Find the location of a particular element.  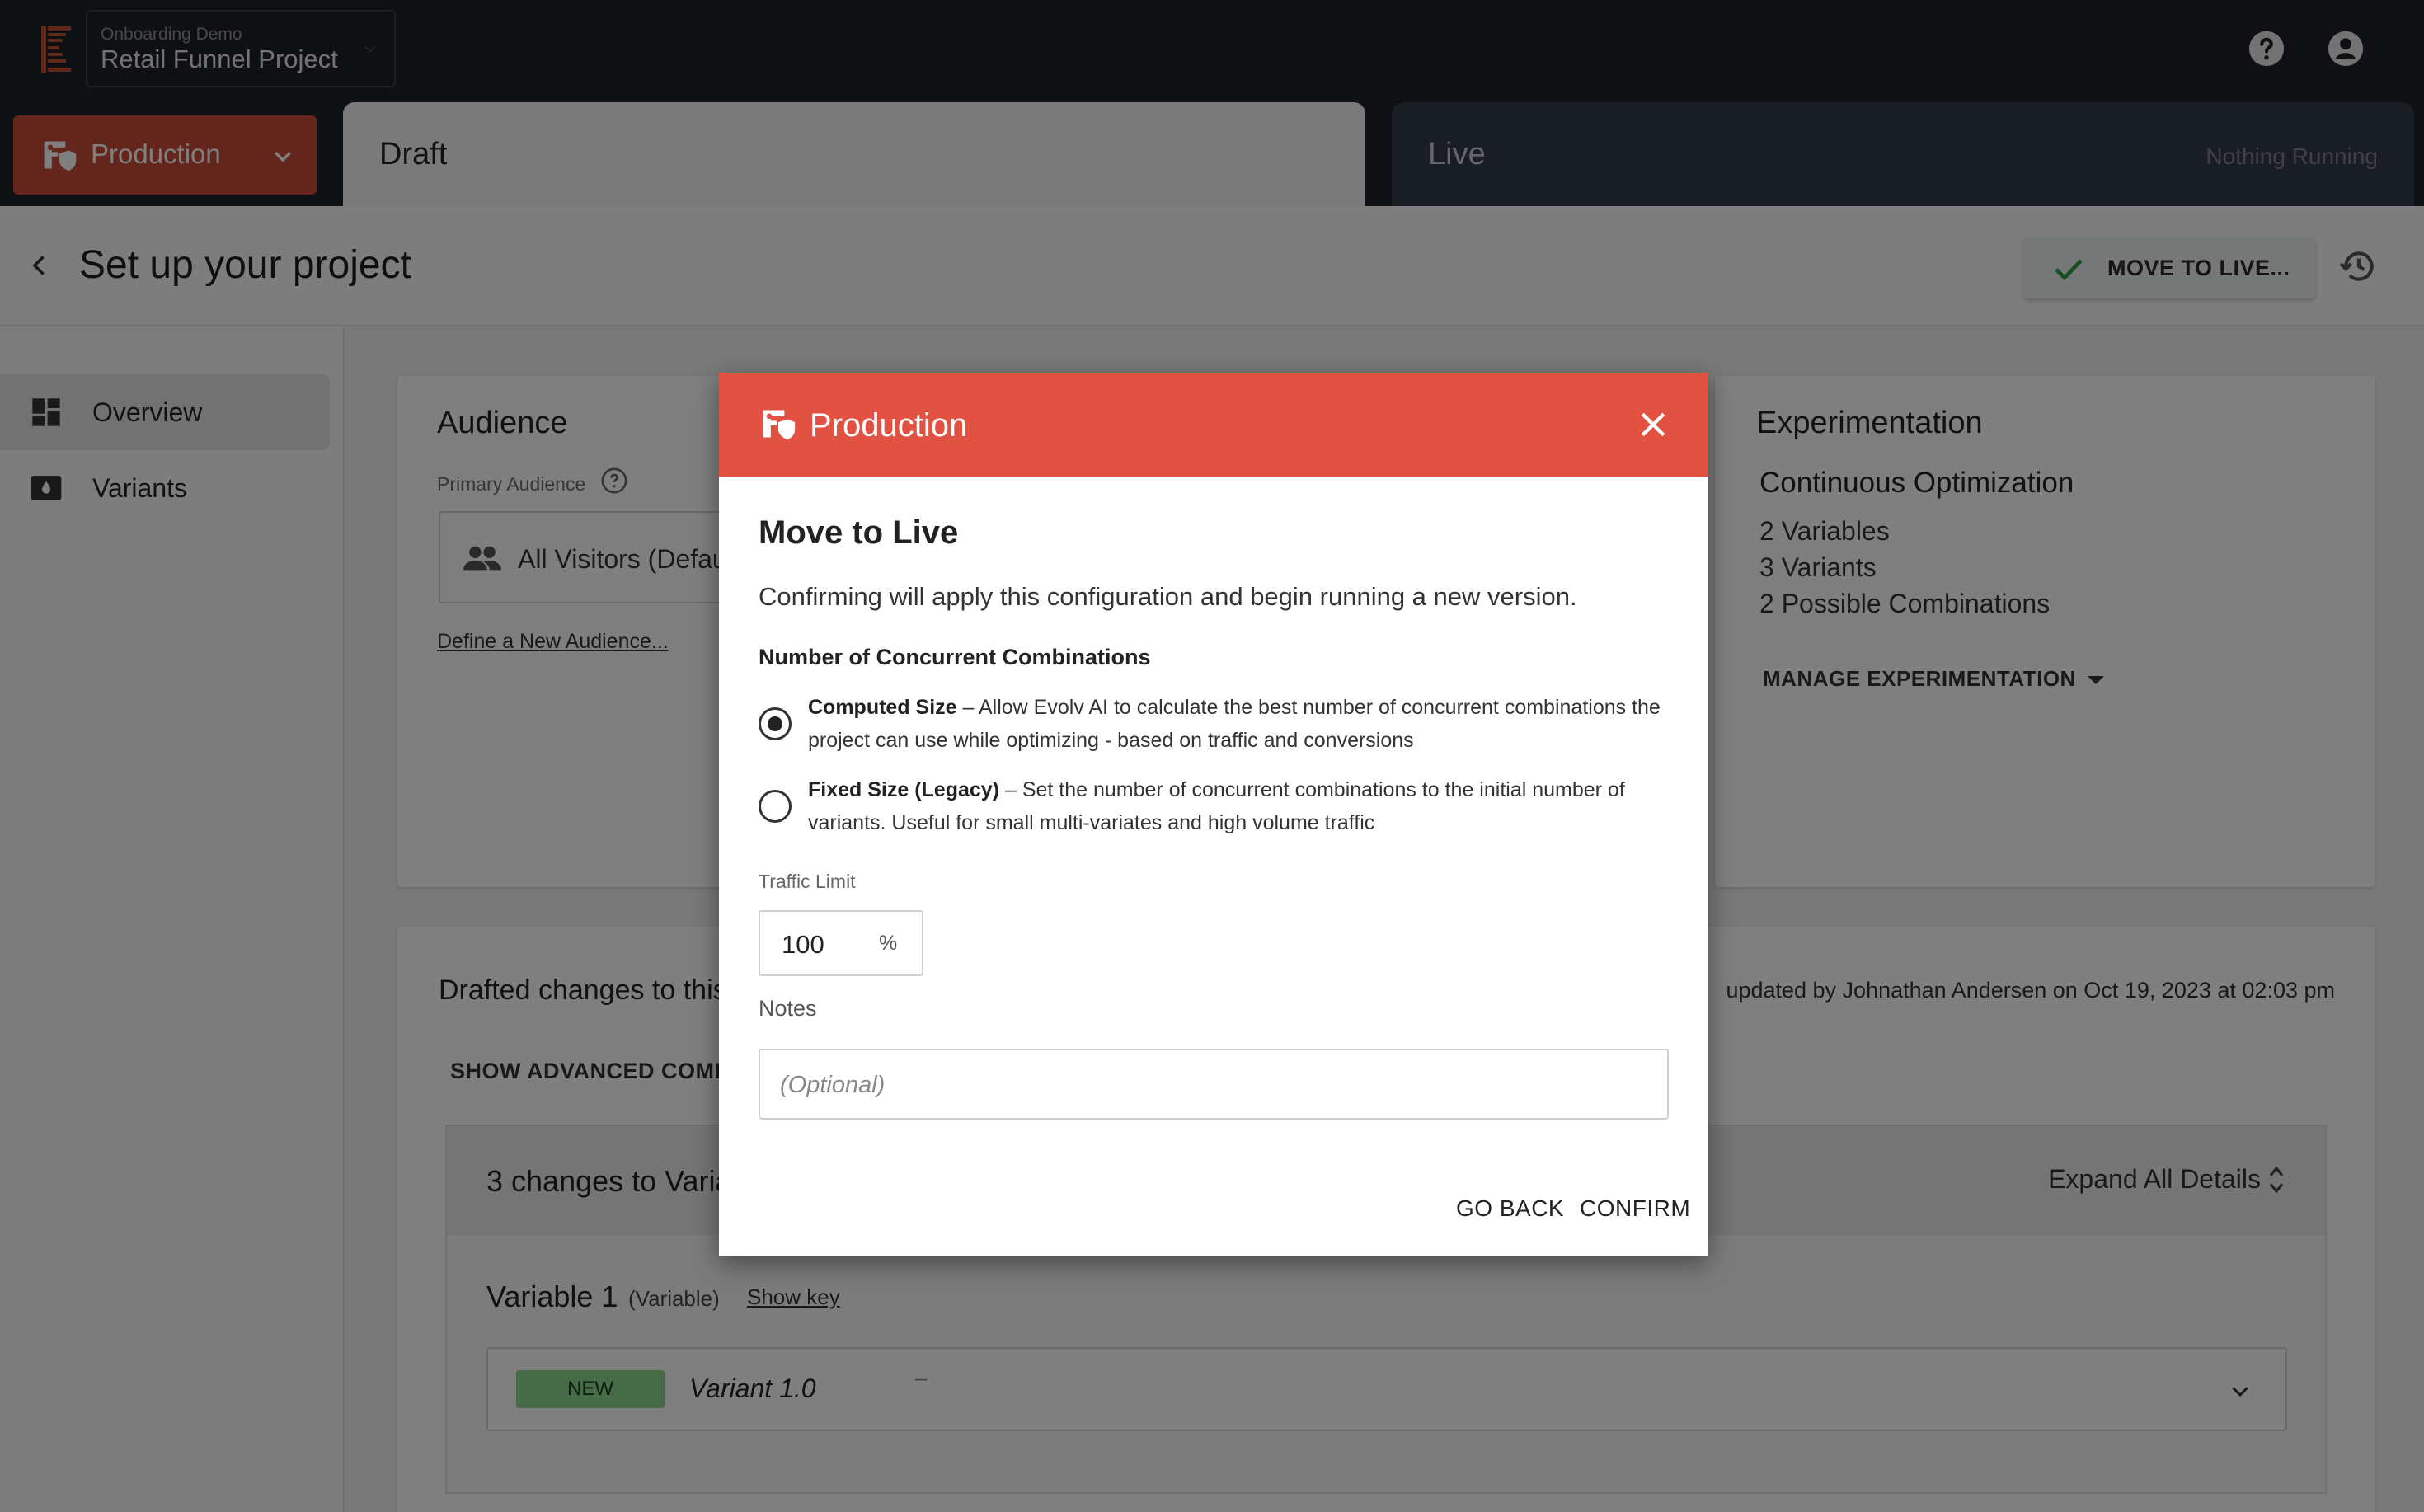

close-icon is located at coordinates (1653, 425).